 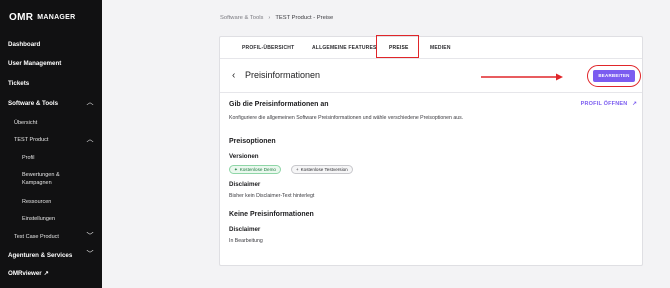 What do you see at coordinates (279, 104) in the screenshot?
I see `section-title: Gib die Preisinformationen an` at bounding box center [279, 104].